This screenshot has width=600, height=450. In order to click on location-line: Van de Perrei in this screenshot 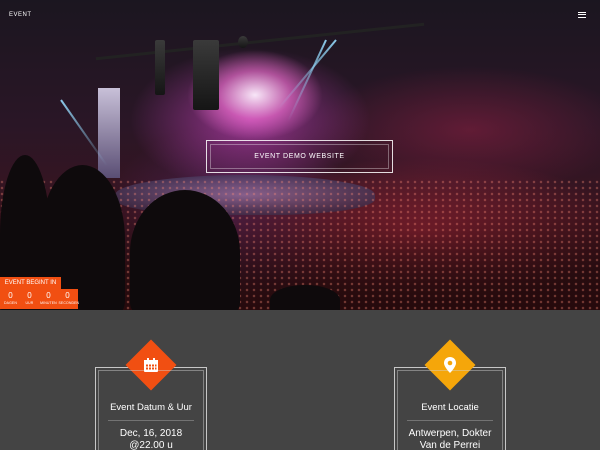, I will do `click(450, 445)`.